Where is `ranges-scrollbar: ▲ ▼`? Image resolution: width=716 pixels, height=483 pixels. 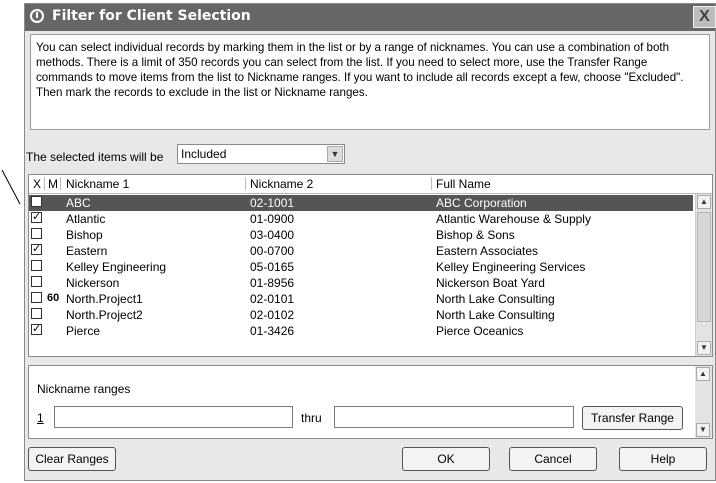 ranges-scrollbar: ▲ ▼ is located at coordinates (703, 402).